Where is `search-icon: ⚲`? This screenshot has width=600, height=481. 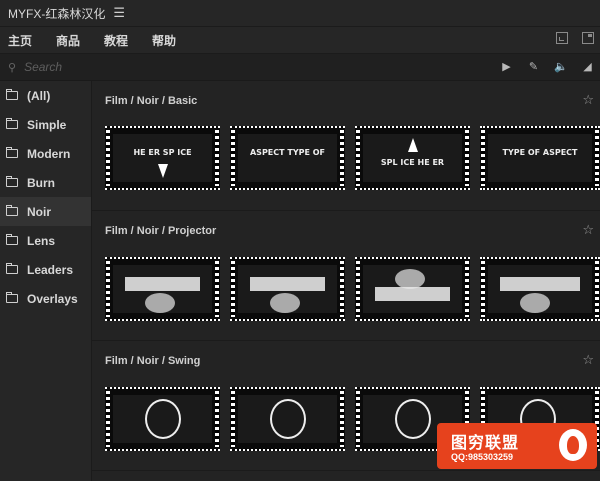 search-icon: ⚲ is located at coordinates (12, 67).